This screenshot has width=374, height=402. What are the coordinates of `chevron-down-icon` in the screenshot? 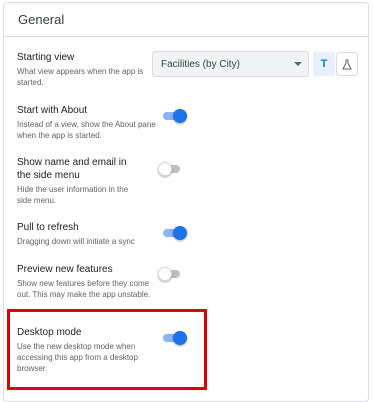 It's located at (298, 64).